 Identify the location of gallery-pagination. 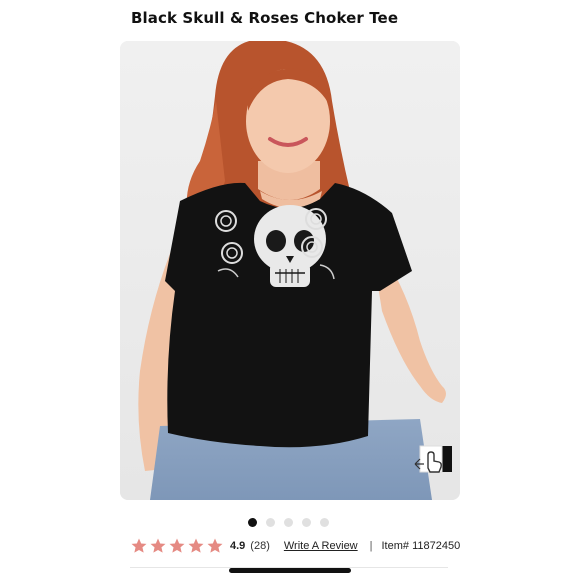
(288, 522).